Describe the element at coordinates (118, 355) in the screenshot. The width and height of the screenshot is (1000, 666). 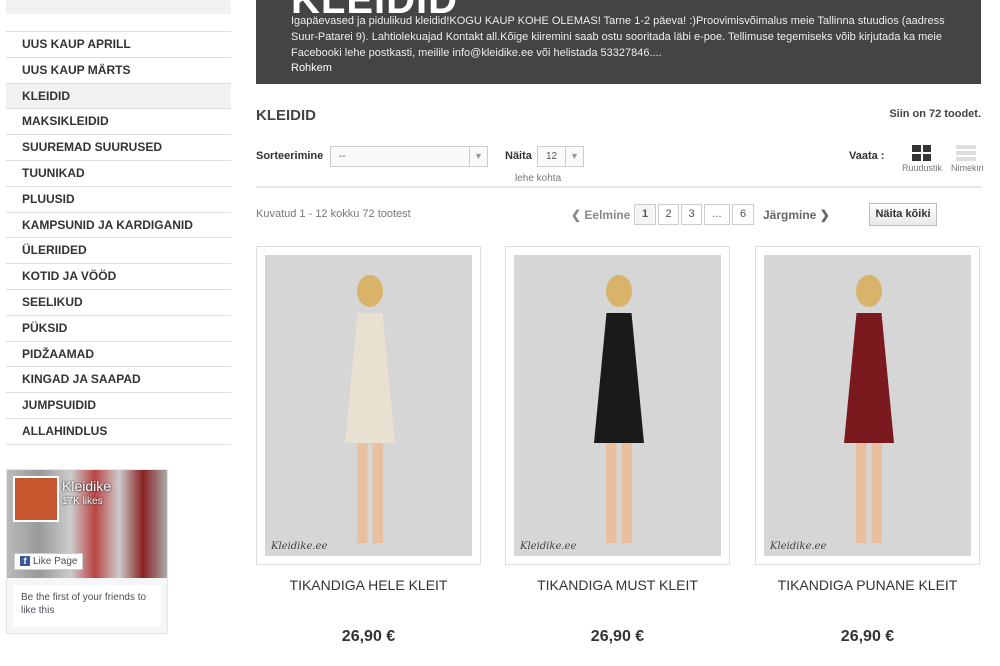
I see `sidebar-item: PIDŽAAMAD` at that location.